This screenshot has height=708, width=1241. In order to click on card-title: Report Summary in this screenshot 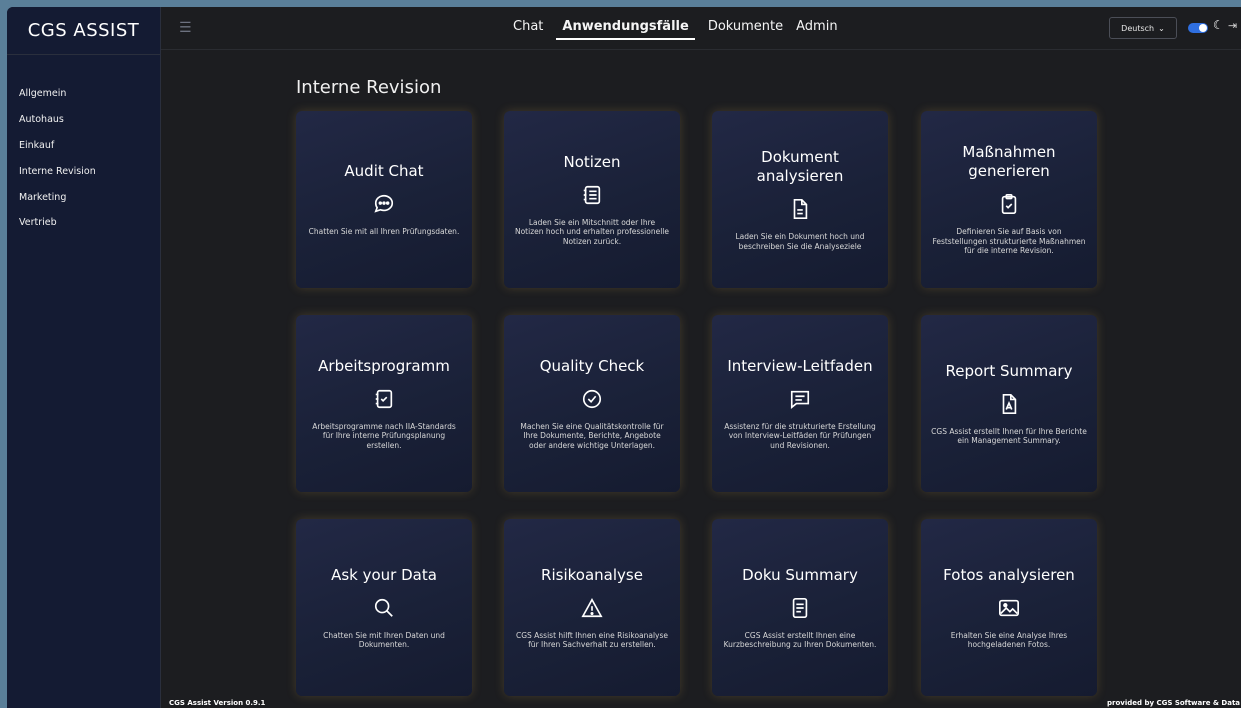, I will do `click(1009, 370)`.